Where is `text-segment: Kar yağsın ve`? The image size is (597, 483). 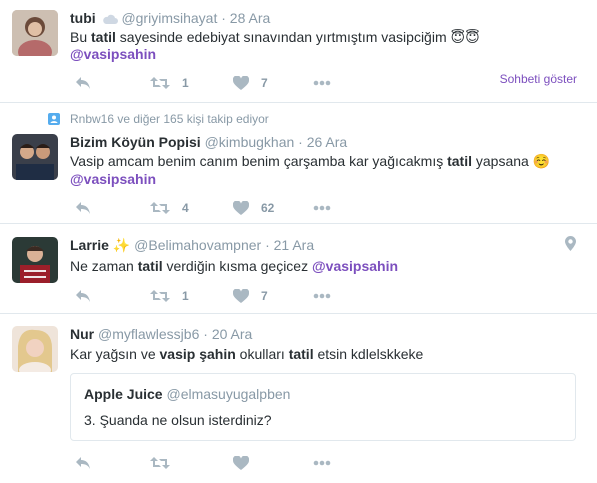
text-segment: Kar yağsın ve is located at coordinates (115, 354).